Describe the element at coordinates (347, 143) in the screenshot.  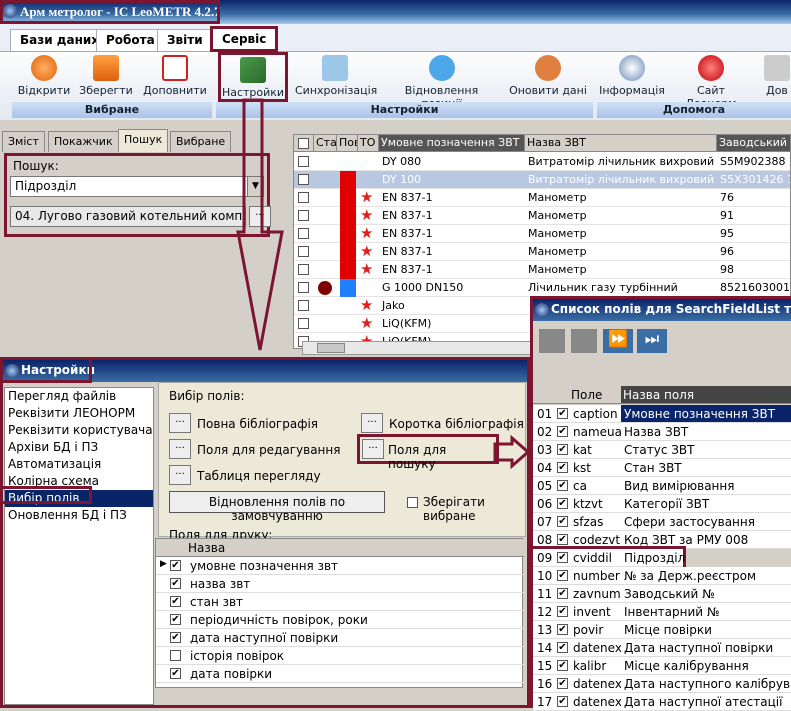
I see `col-verify: Пов` at that location.